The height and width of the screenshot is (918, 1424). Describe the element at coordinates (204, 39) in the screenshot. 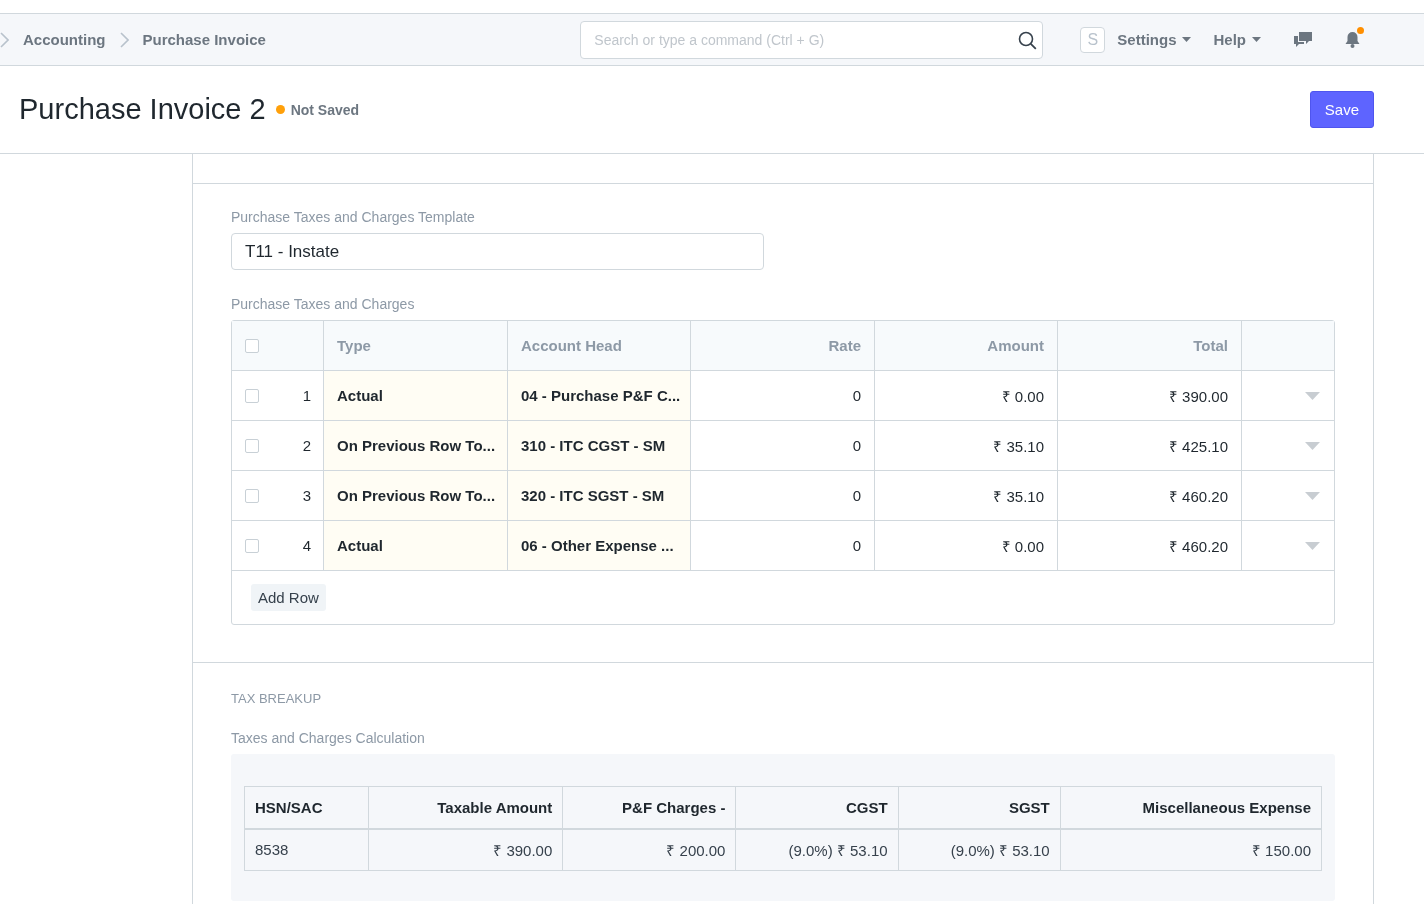

I see `breadcrumb-link: Purchase Invoice` at that location.